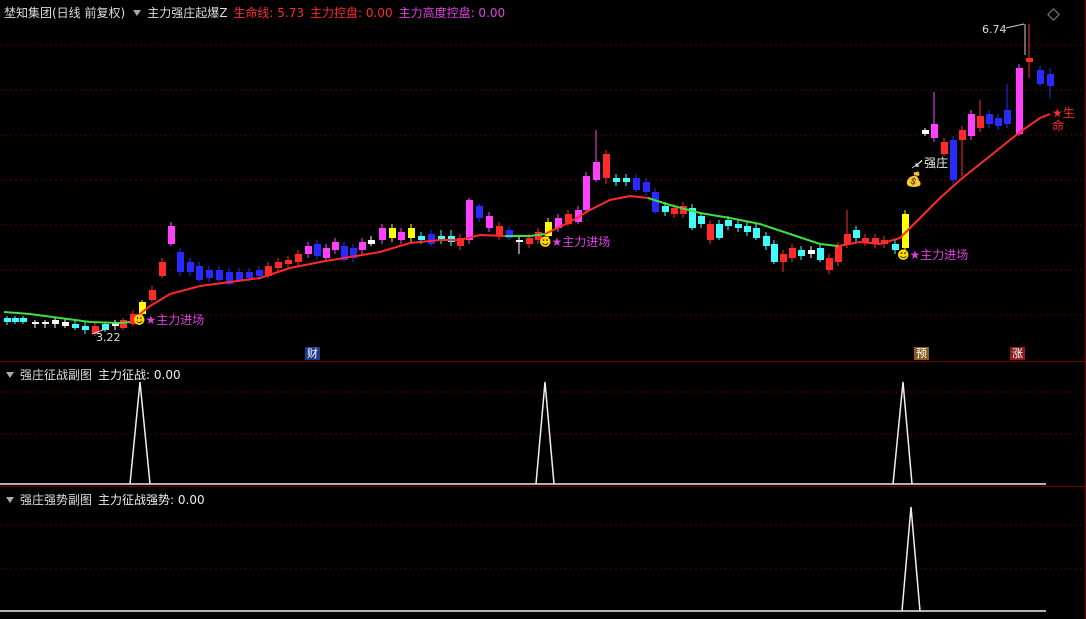  Describe the element at coordinates (312, 353) in the screenshot. I see `tag-finance: 财` at that location.